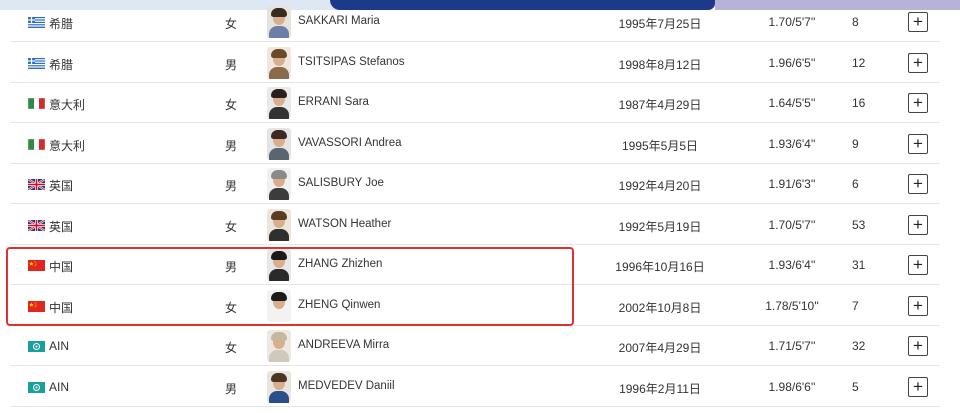 The height and width of the screenshot is (413, 960). I want to click on birth-date-cell: 1995年7月25日, so click(660, 24).